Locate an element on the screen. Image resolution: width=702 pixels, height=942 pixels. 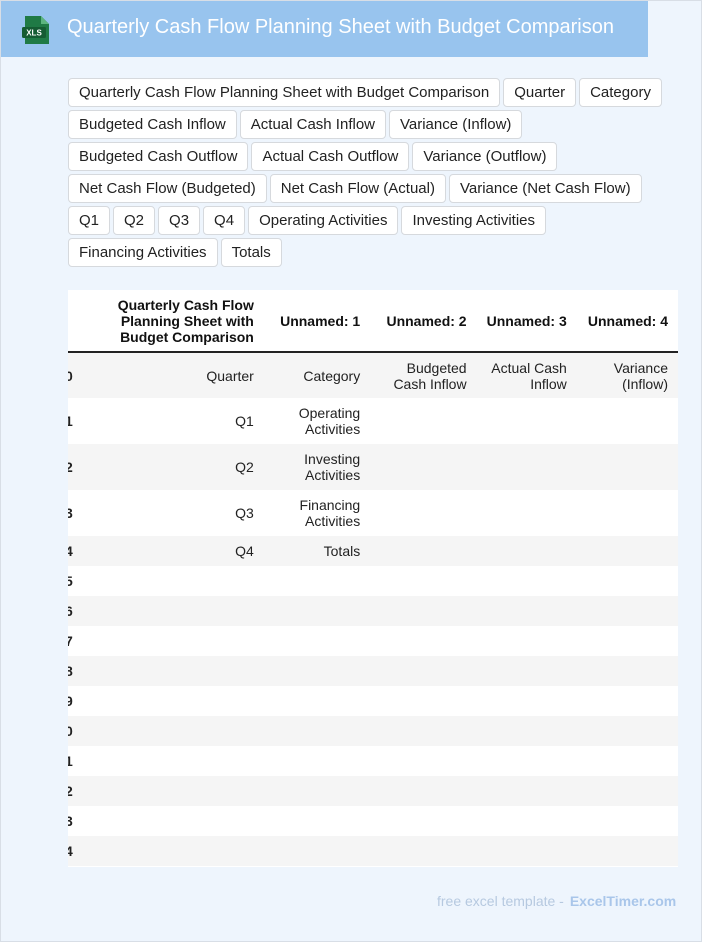
table-cell: Category is located at coordinates (332, 375).